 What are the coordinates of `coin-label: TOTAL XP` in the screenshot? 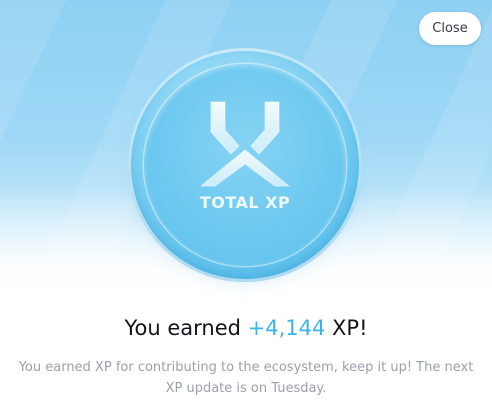 It's located at (245, 202).